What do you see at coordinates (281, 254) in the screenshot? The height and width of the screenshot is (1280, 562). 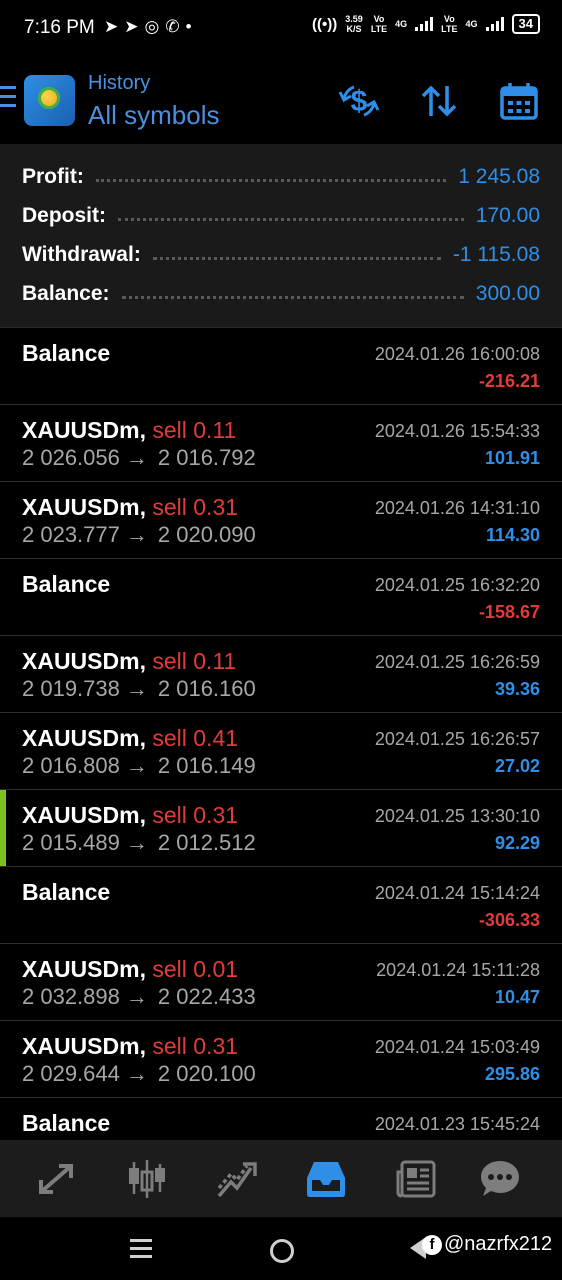 I see `summary-withdrawal: Withdrawal: -1 115.08` at bounding box center [281, 254].